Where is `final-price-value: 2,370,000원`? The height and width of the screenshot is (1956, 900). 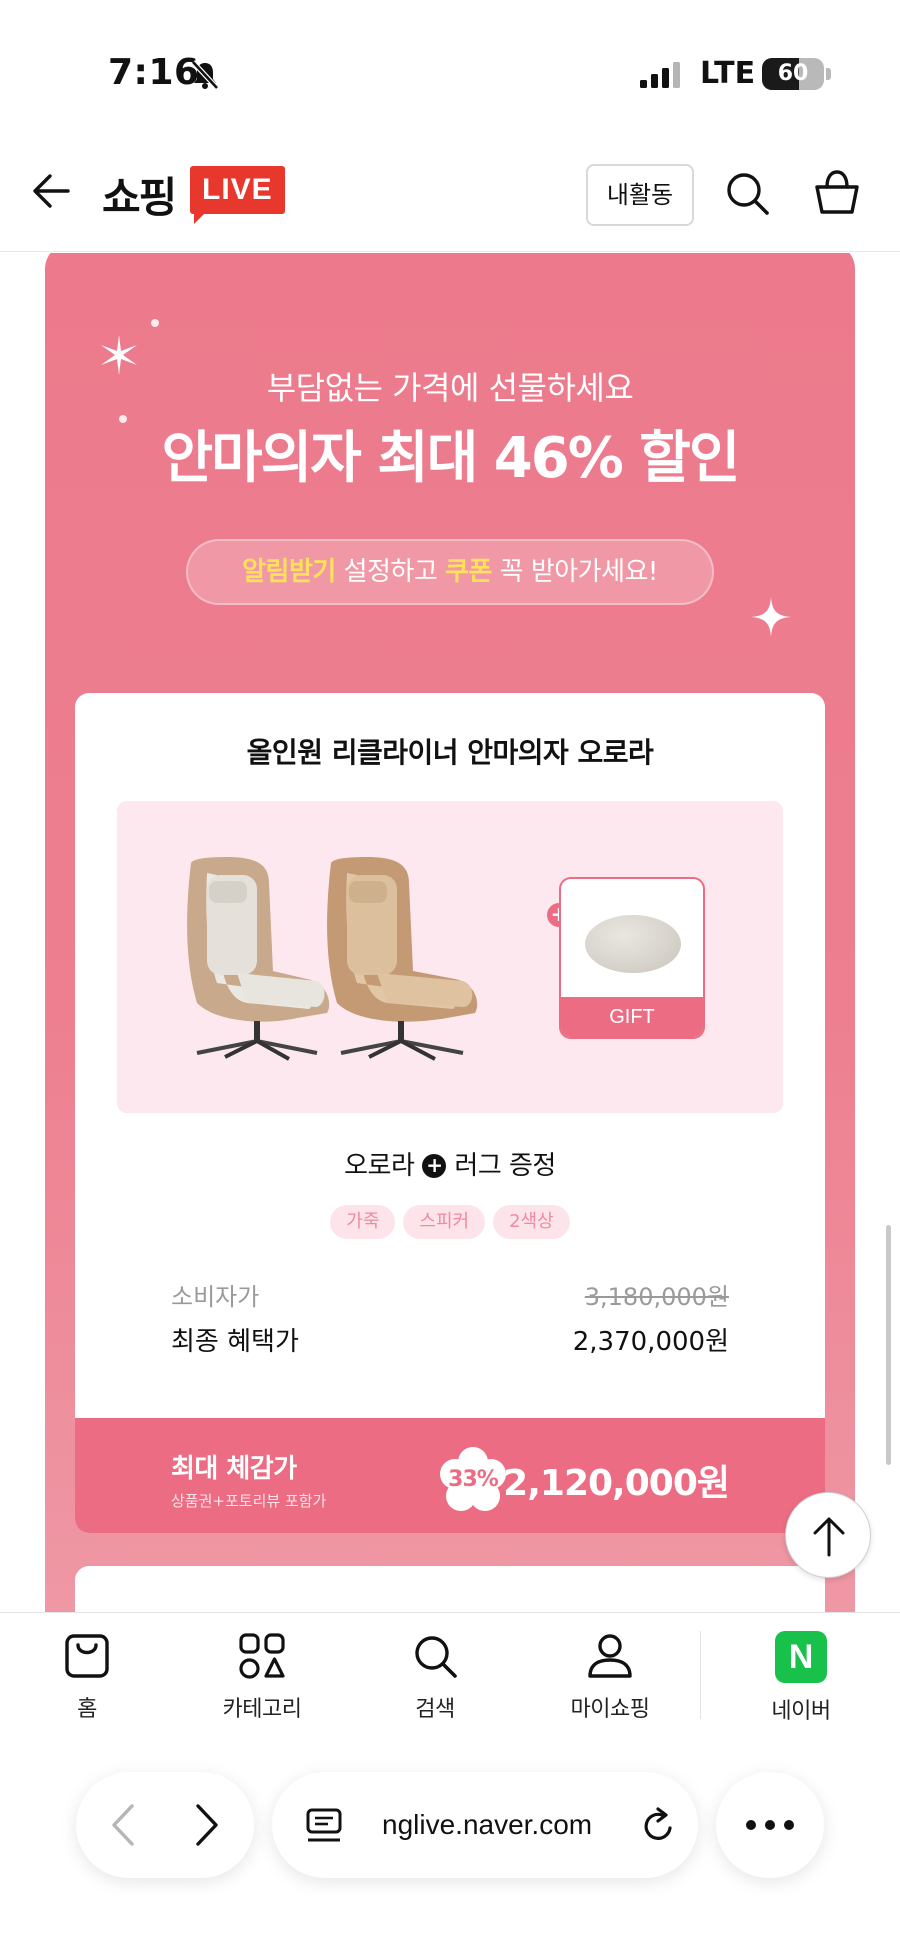
final-price-value: 2,370,000원 is located at coordinates (650, 1342).